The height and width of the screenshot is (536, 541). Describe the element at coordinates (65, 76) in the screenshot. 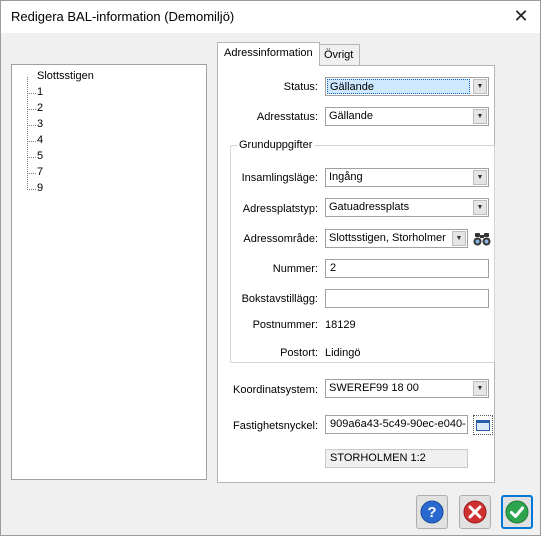

I see `tree-root-item: Slottsstigen` at that location.